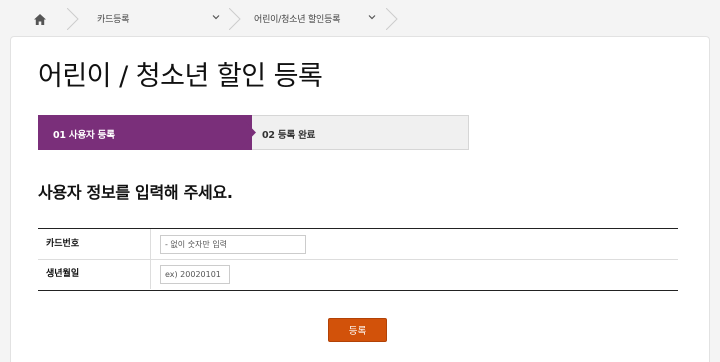  I want to click on breadcrumb-item-label: 어린이/청소년 할인등록, so click(297, 20).